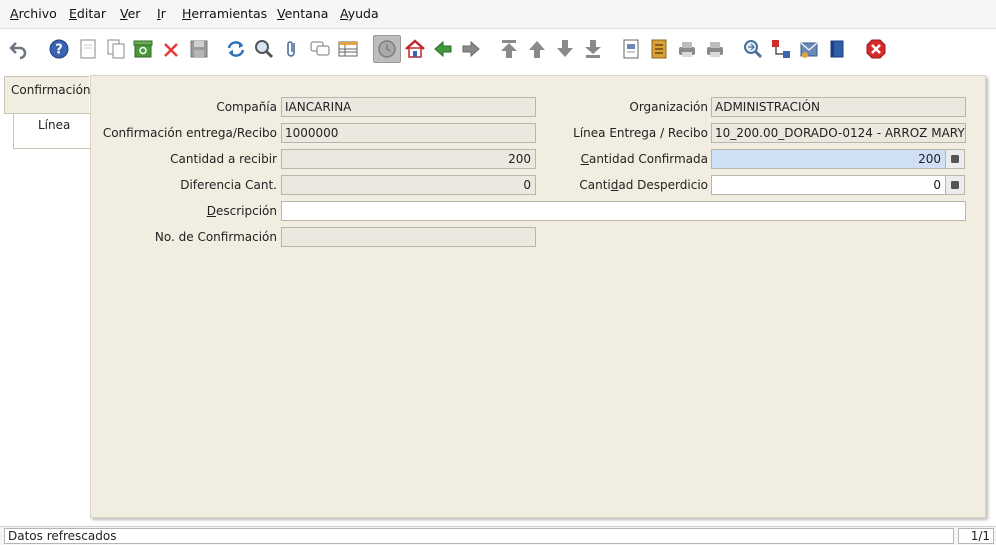 Image resolution: width=996 pixels, height=545 pixels. Describe the element at coordinates (171, 49) in the screenshot. I see `delete-record-icon` at that location.